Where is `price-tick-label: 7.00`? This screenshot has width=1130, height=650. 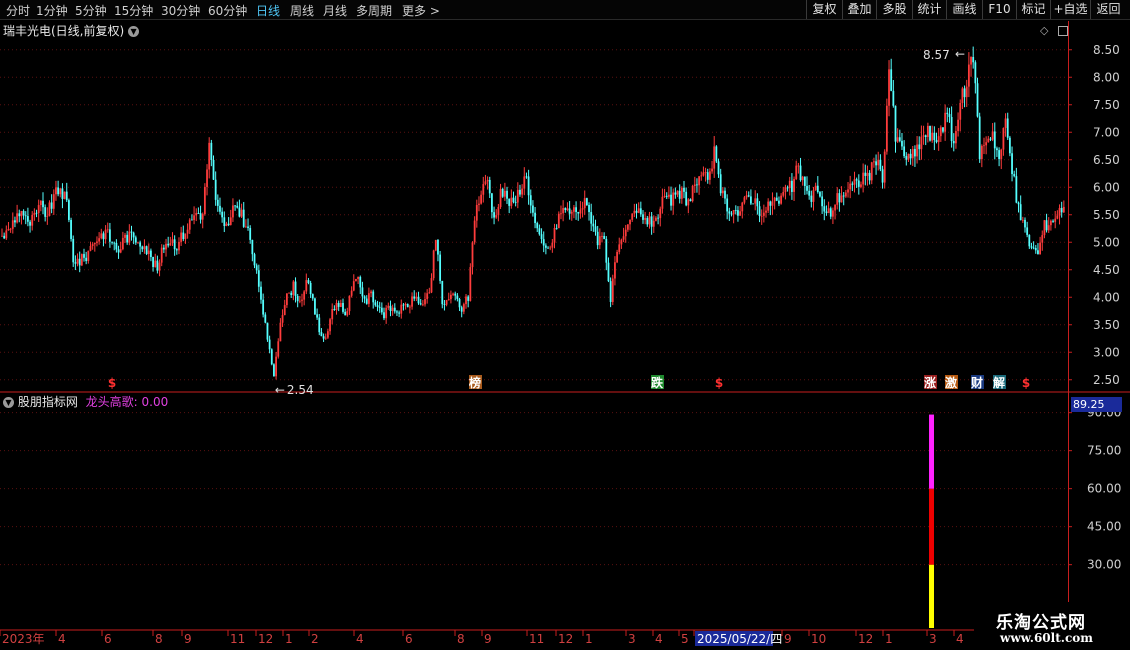 price-tick-label: 7.00 is located at coordinates (1106, 132).